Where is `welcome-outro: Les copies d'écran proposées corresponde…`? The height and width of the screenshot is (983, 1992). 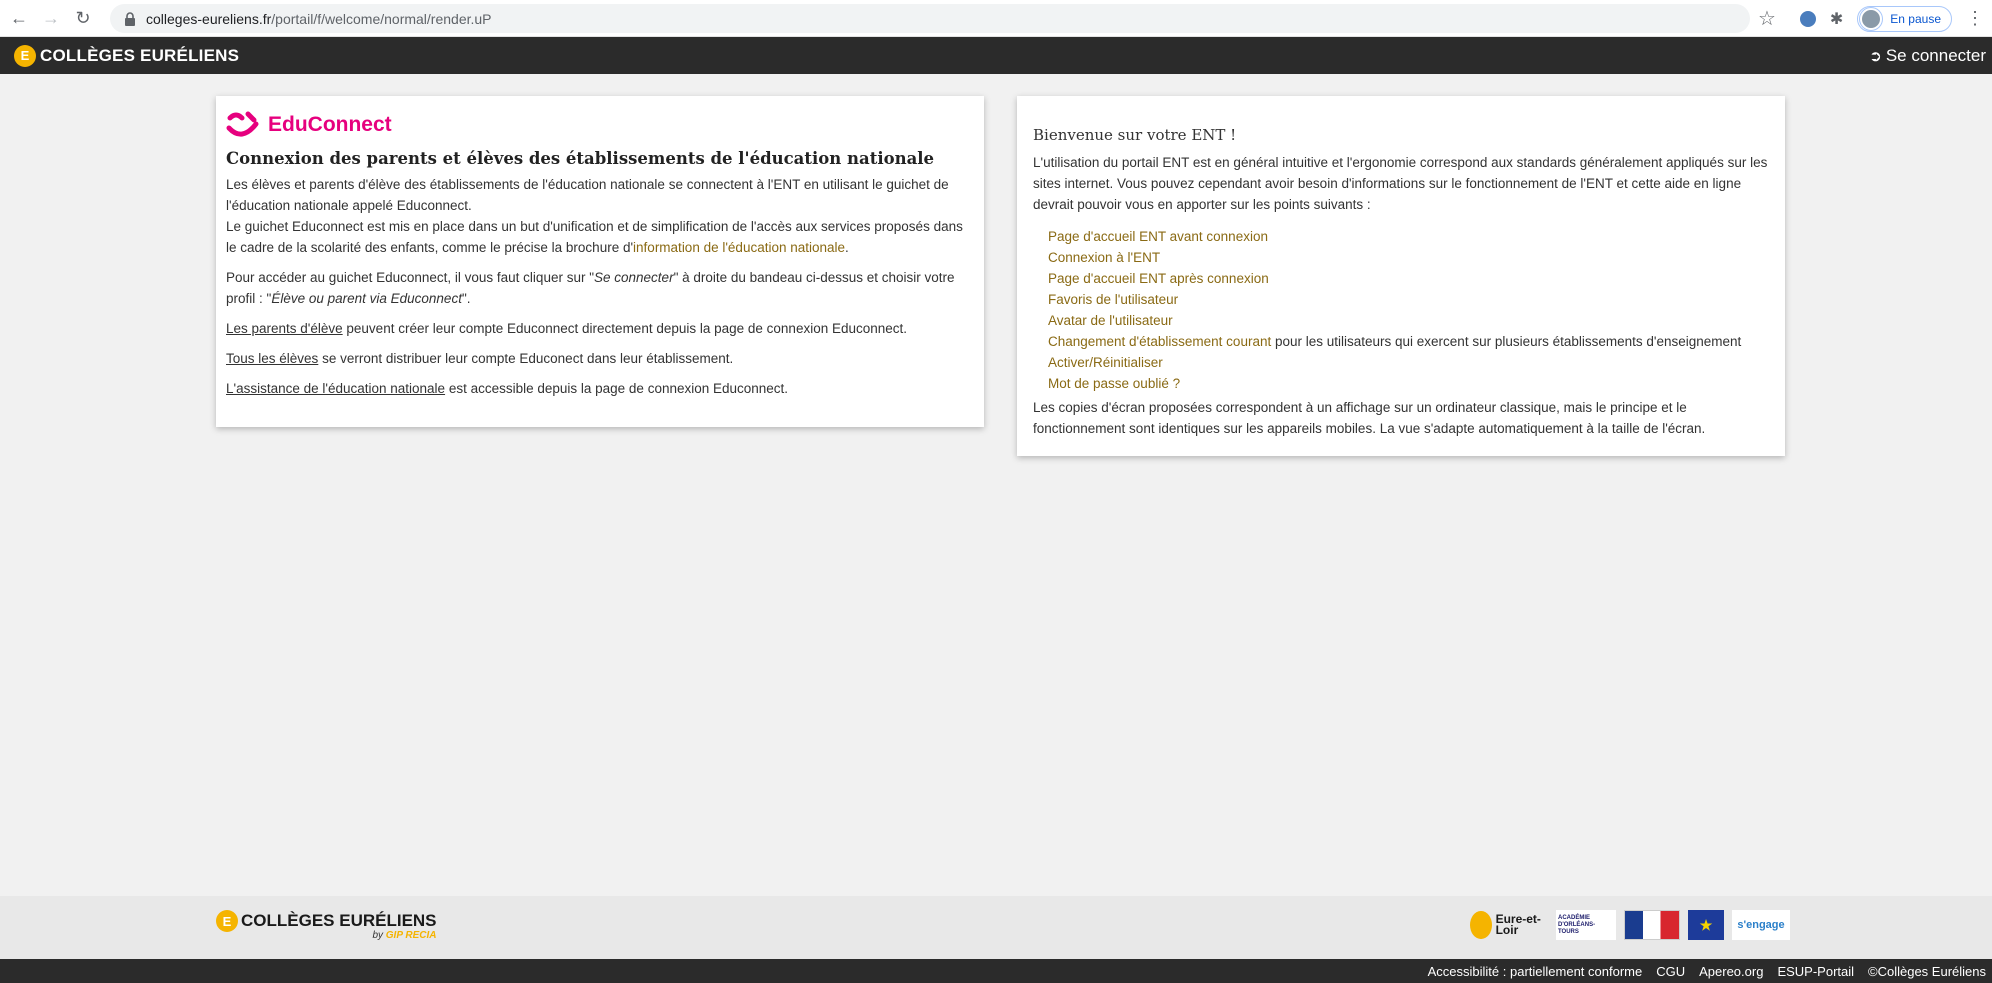
welcome-outro: Les copies d'écran proposées corresponde… is located at coordinates (1369, 418).